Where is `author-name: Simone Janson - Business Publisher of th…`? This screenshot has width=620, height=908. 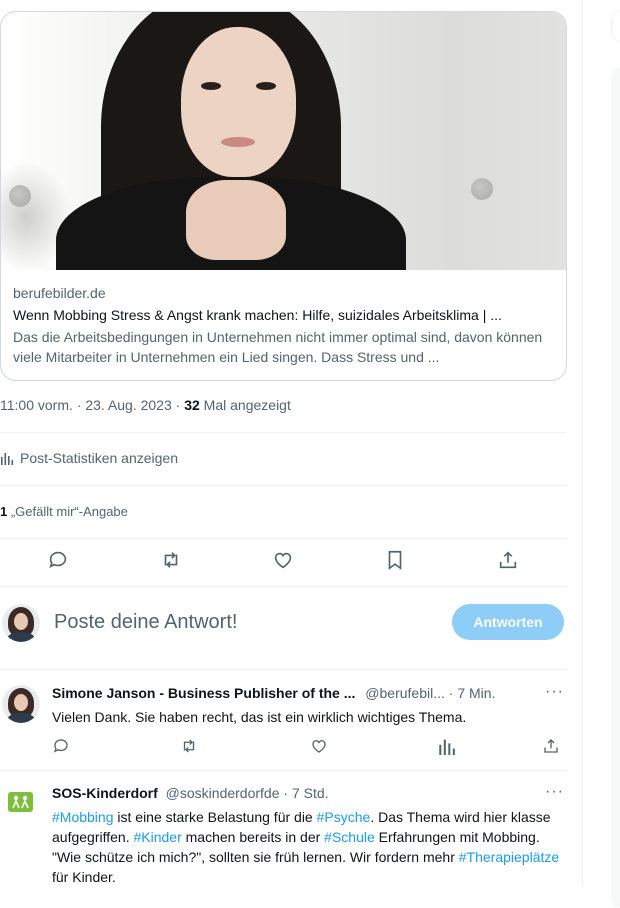 author-name: Simone Janson - Business Publisher of th… is located at coordinates (203, 693).